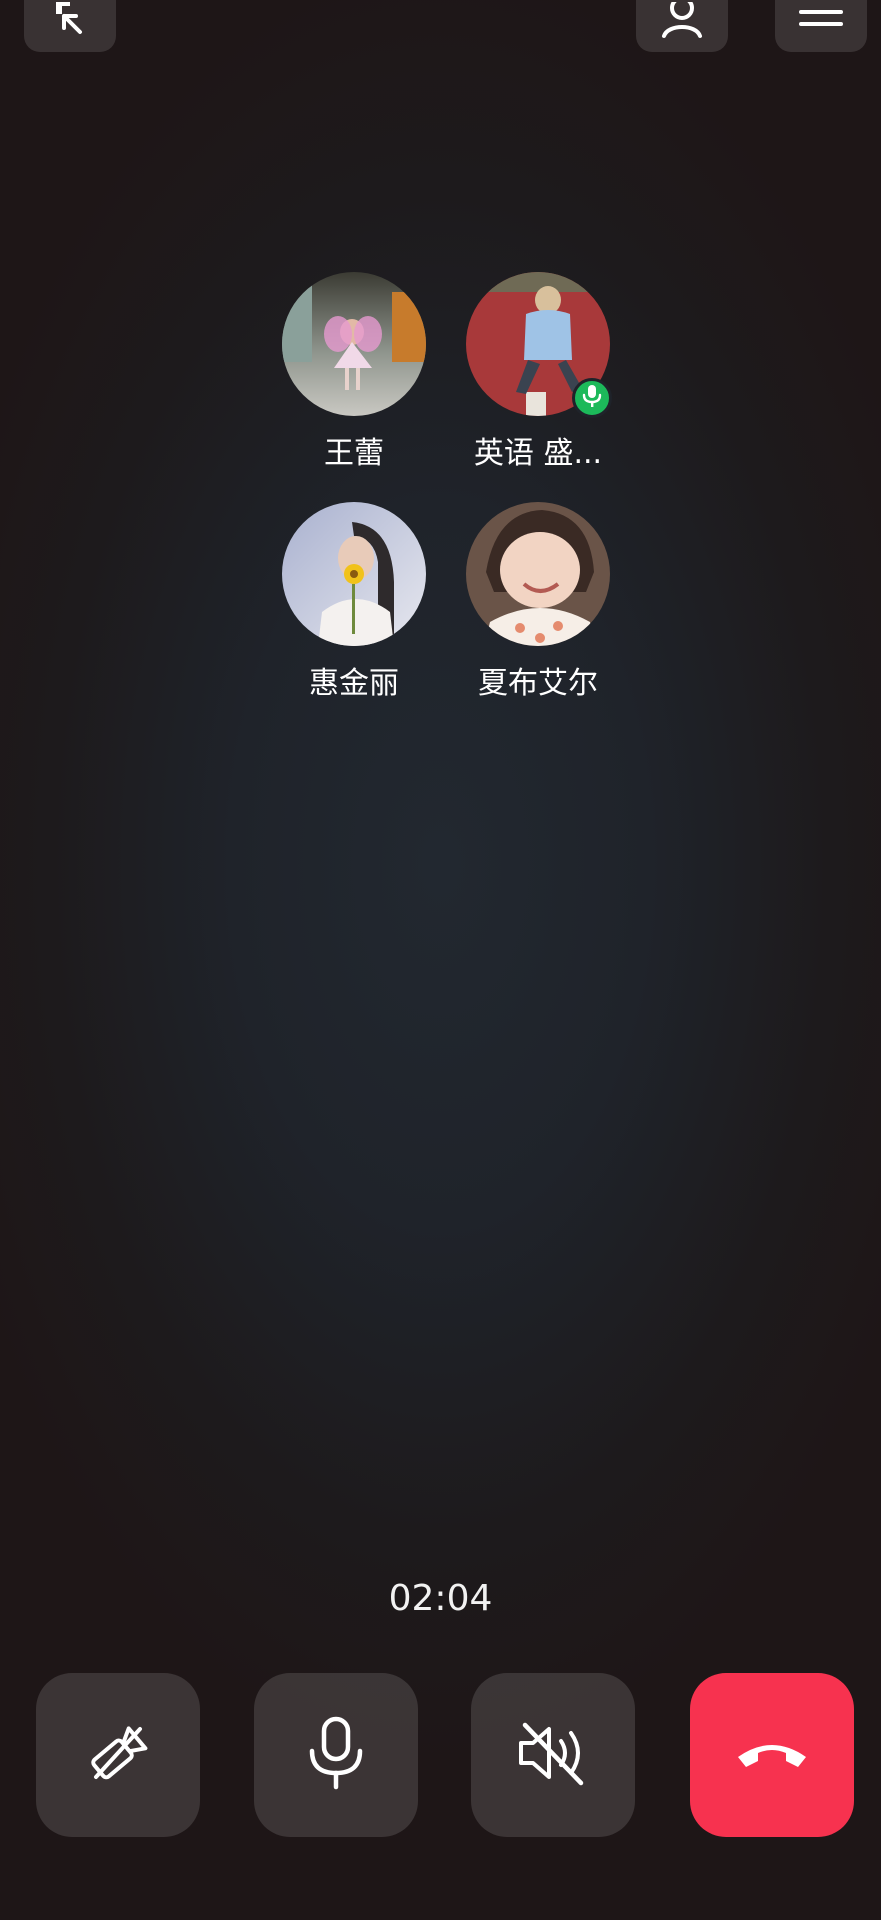  I want to click on minimize-arrow-icon, so click(70, 22).